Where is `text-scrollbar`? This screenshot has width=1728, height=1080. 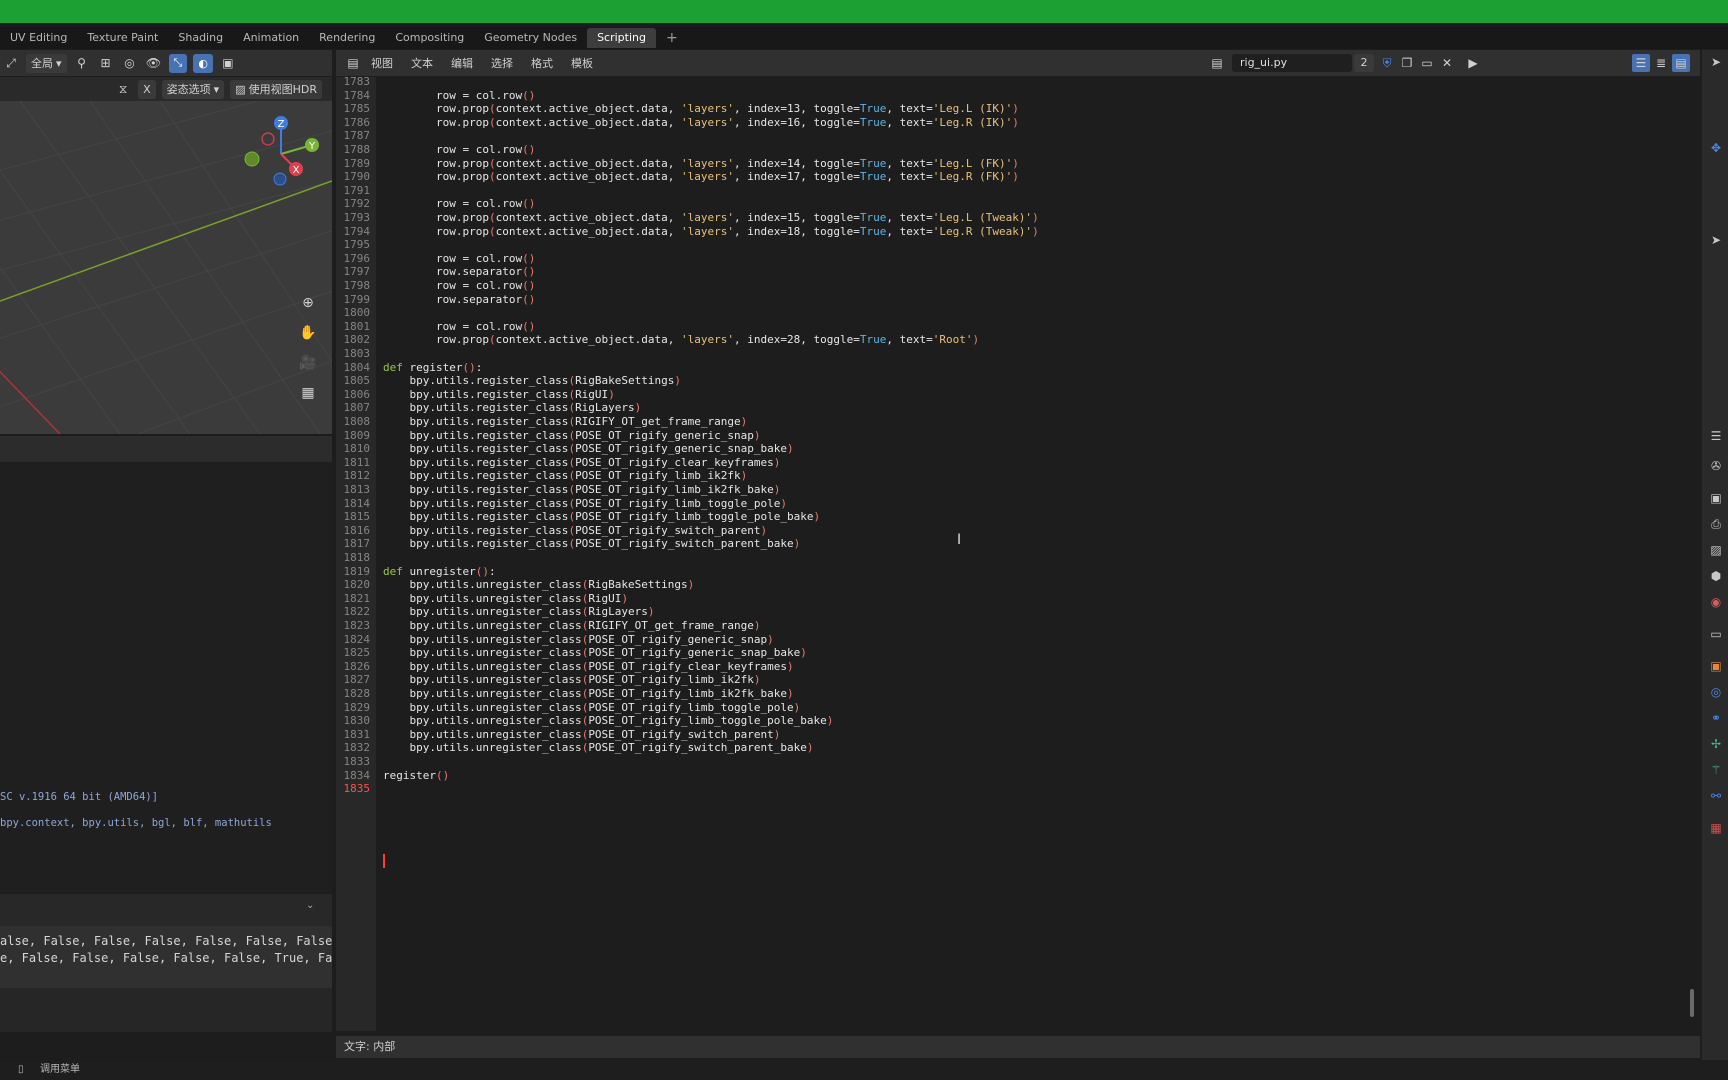 text-scrollbar is located at coordinates (1692, 554).